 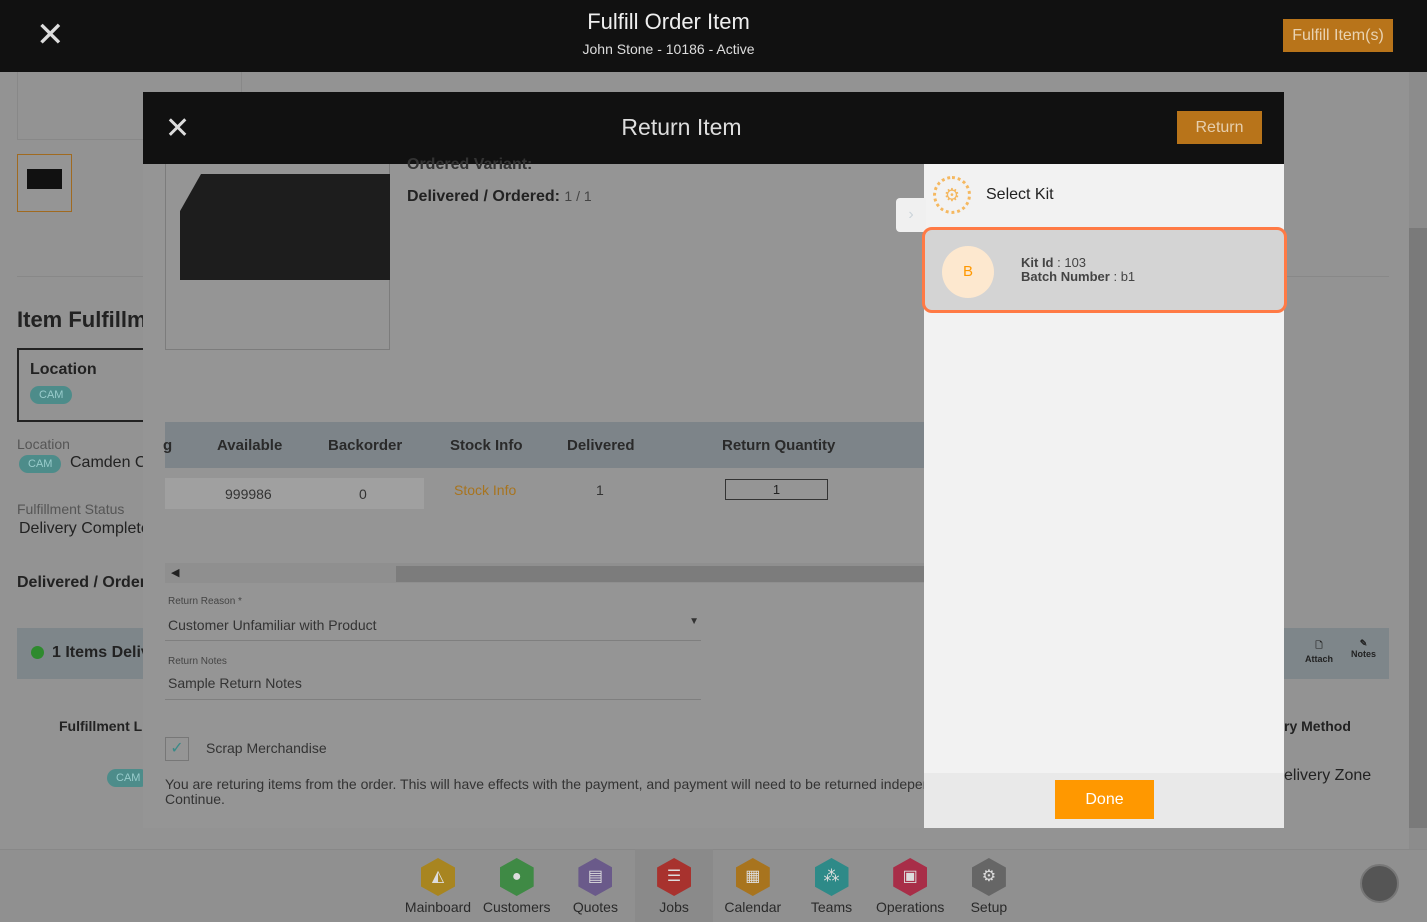 I want to click on nav-jobs-icon: ☰, so click(x=674, y=877).